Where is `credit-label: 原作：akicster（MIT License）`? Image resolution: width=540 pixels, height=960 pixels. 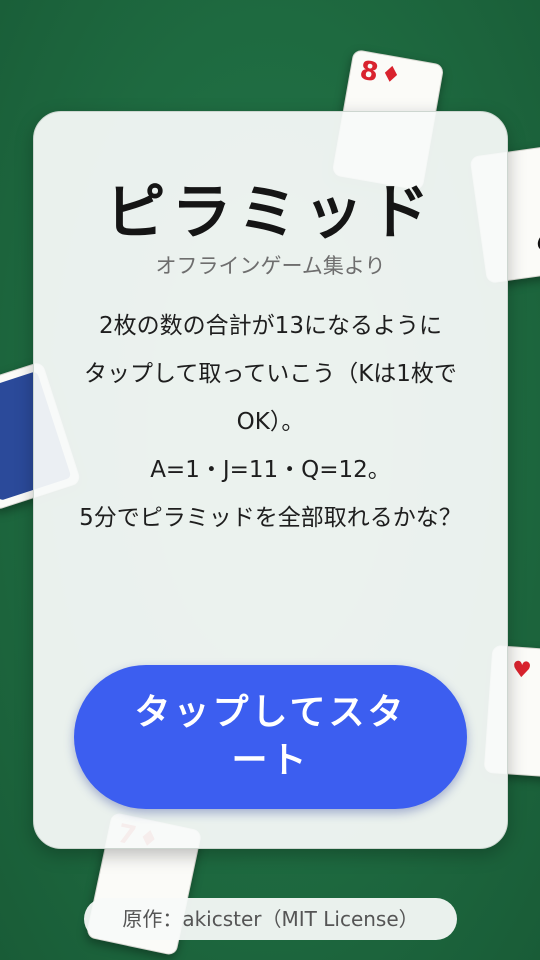
credit-label: 原作：akicster（MIT License） is located at coordinates (270, 919).